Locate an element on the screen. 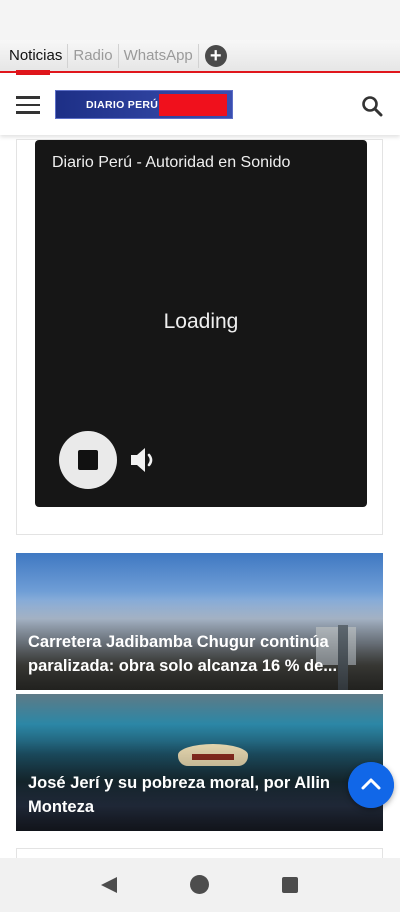  logo-red-block is located at coordinates (193, 105).